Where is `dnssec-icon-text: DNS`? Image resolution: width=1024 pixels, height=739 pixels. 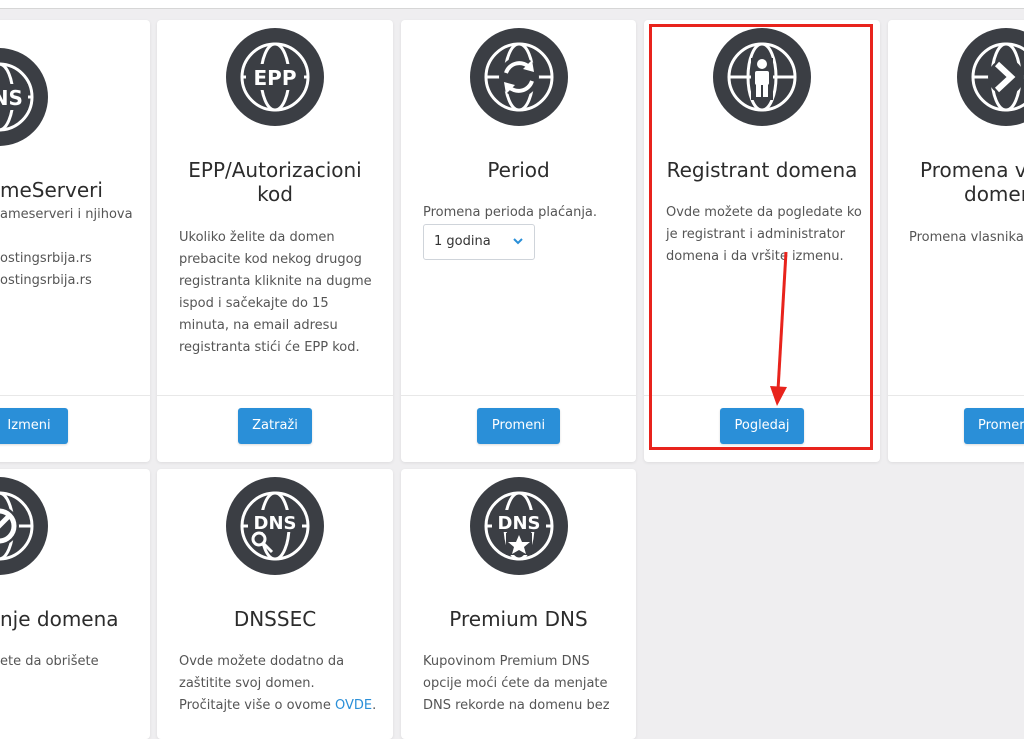 dnssec-icon-text: DNS is located at coordinates (275, 523).